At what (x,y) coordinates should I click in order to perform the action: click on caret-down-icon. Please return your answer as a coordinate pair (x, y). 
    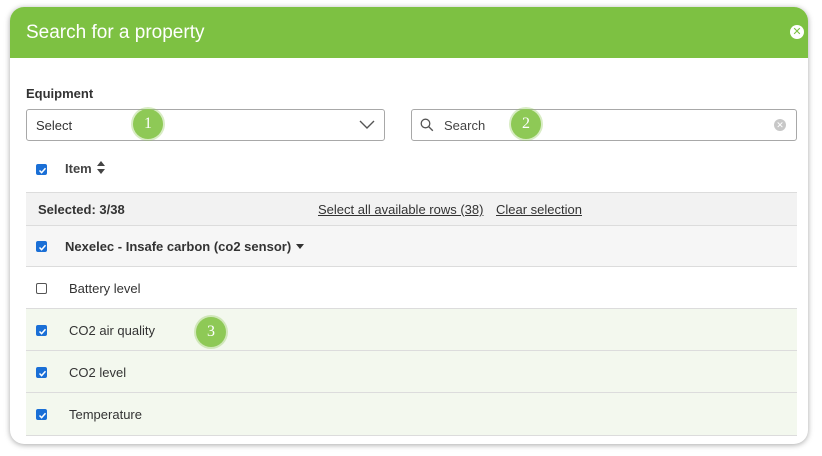
    Looking at the image, I should click on (300, 246).